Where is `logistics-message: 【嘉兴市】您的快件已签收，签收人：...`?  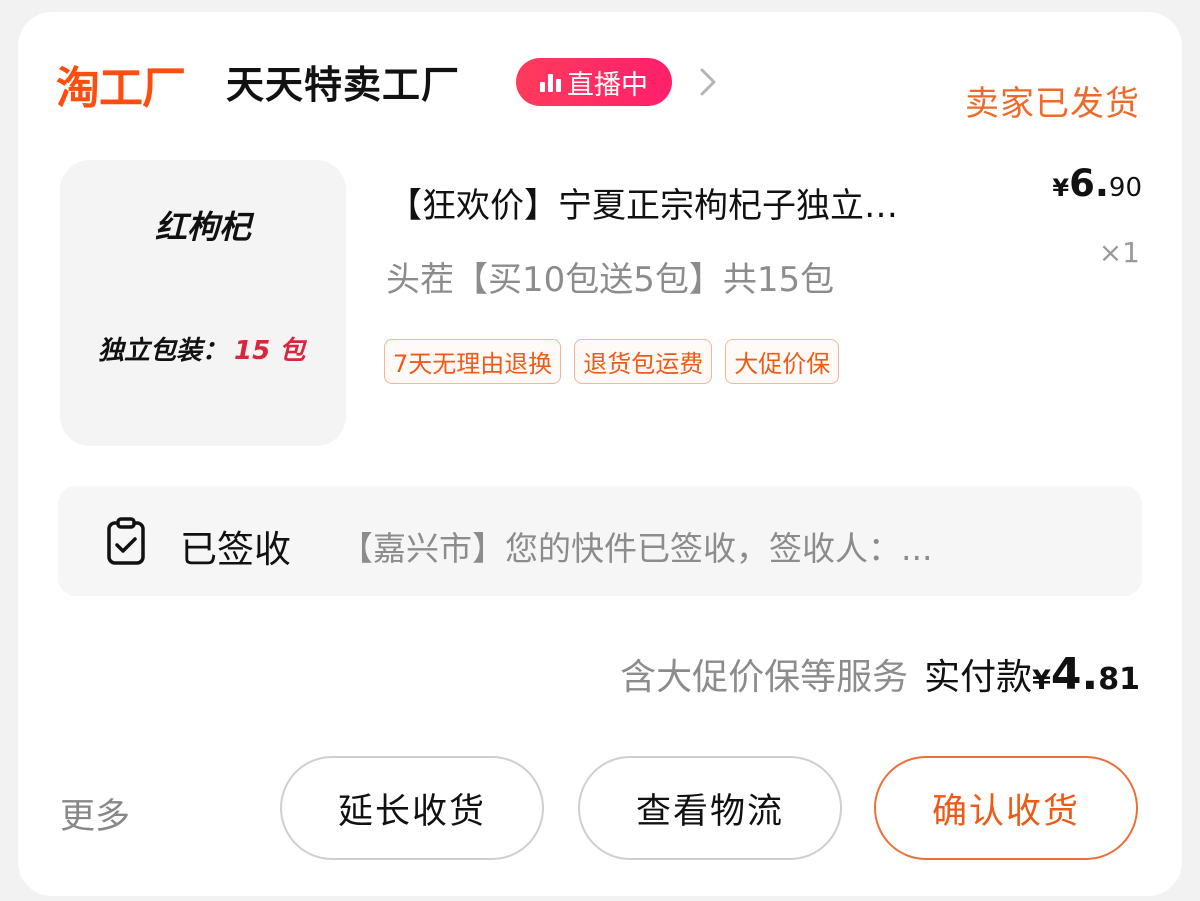
logistics-message: 【嘉兴市】您的快件已签收，签收人：... is located at coordinates (636, 548).